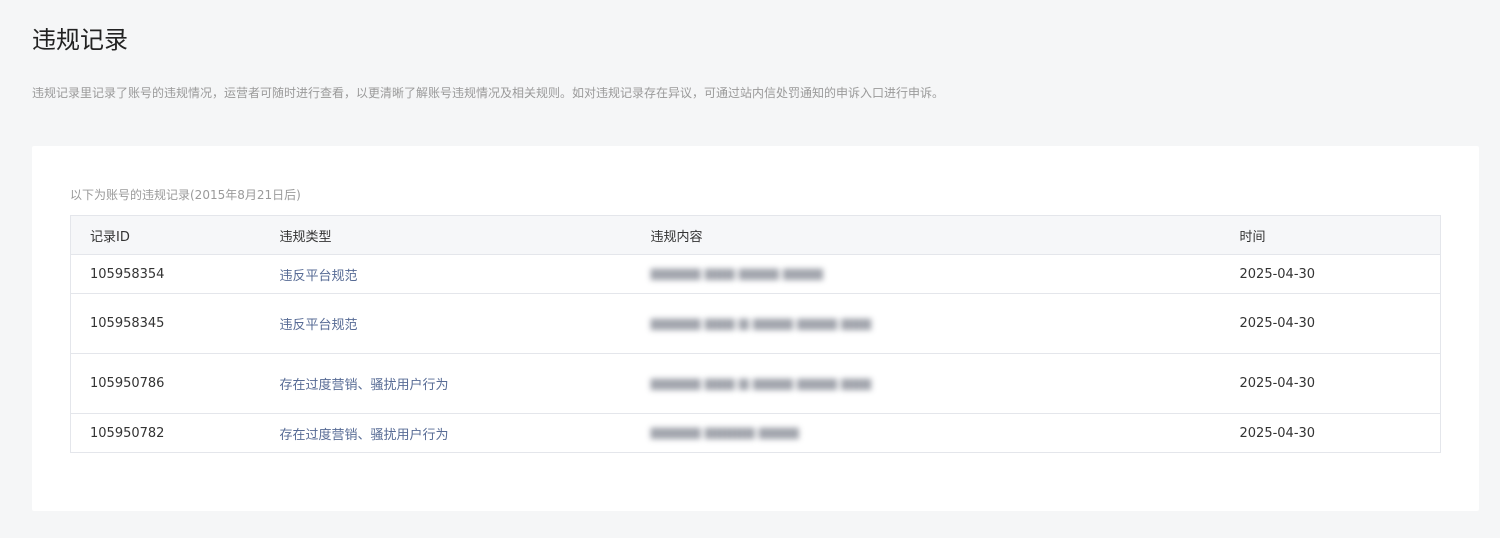  Describe the element at coordinates (926, 235) in the screenshot. I see `header-violation-content: 违规内容` at that location.